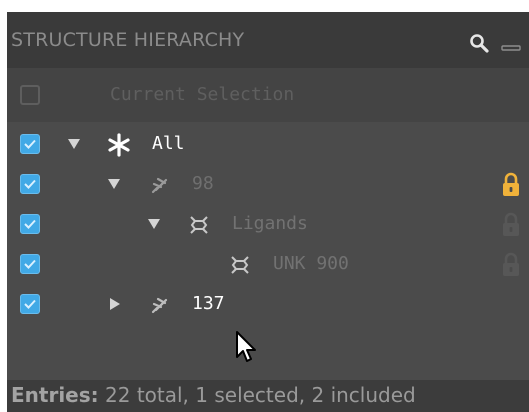 Image resolution: width=529 pixels, height=412 pixels. Describe the element at coordinates (55, 395) in the screenshot. I see `entries-label: Entries:` at that location.